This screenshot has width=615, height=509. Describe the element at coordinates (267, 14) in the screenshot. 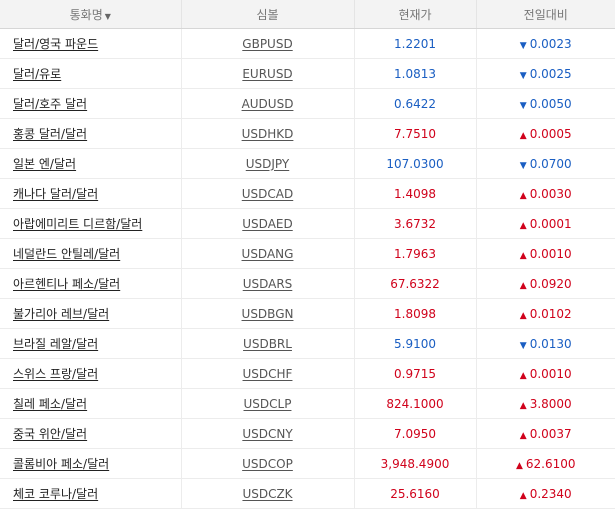

I see `column-header-symbol: 심볼` at that location.